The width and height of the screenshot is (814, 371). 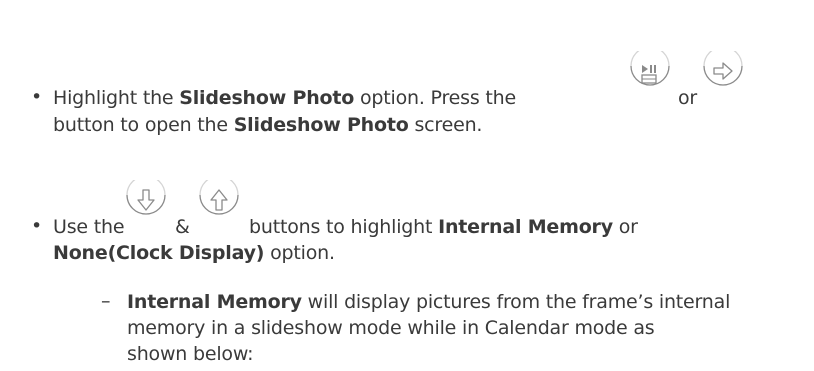 I want to click on bullet2-line2: None(Clock Display) option., so click(x=194, y=253).